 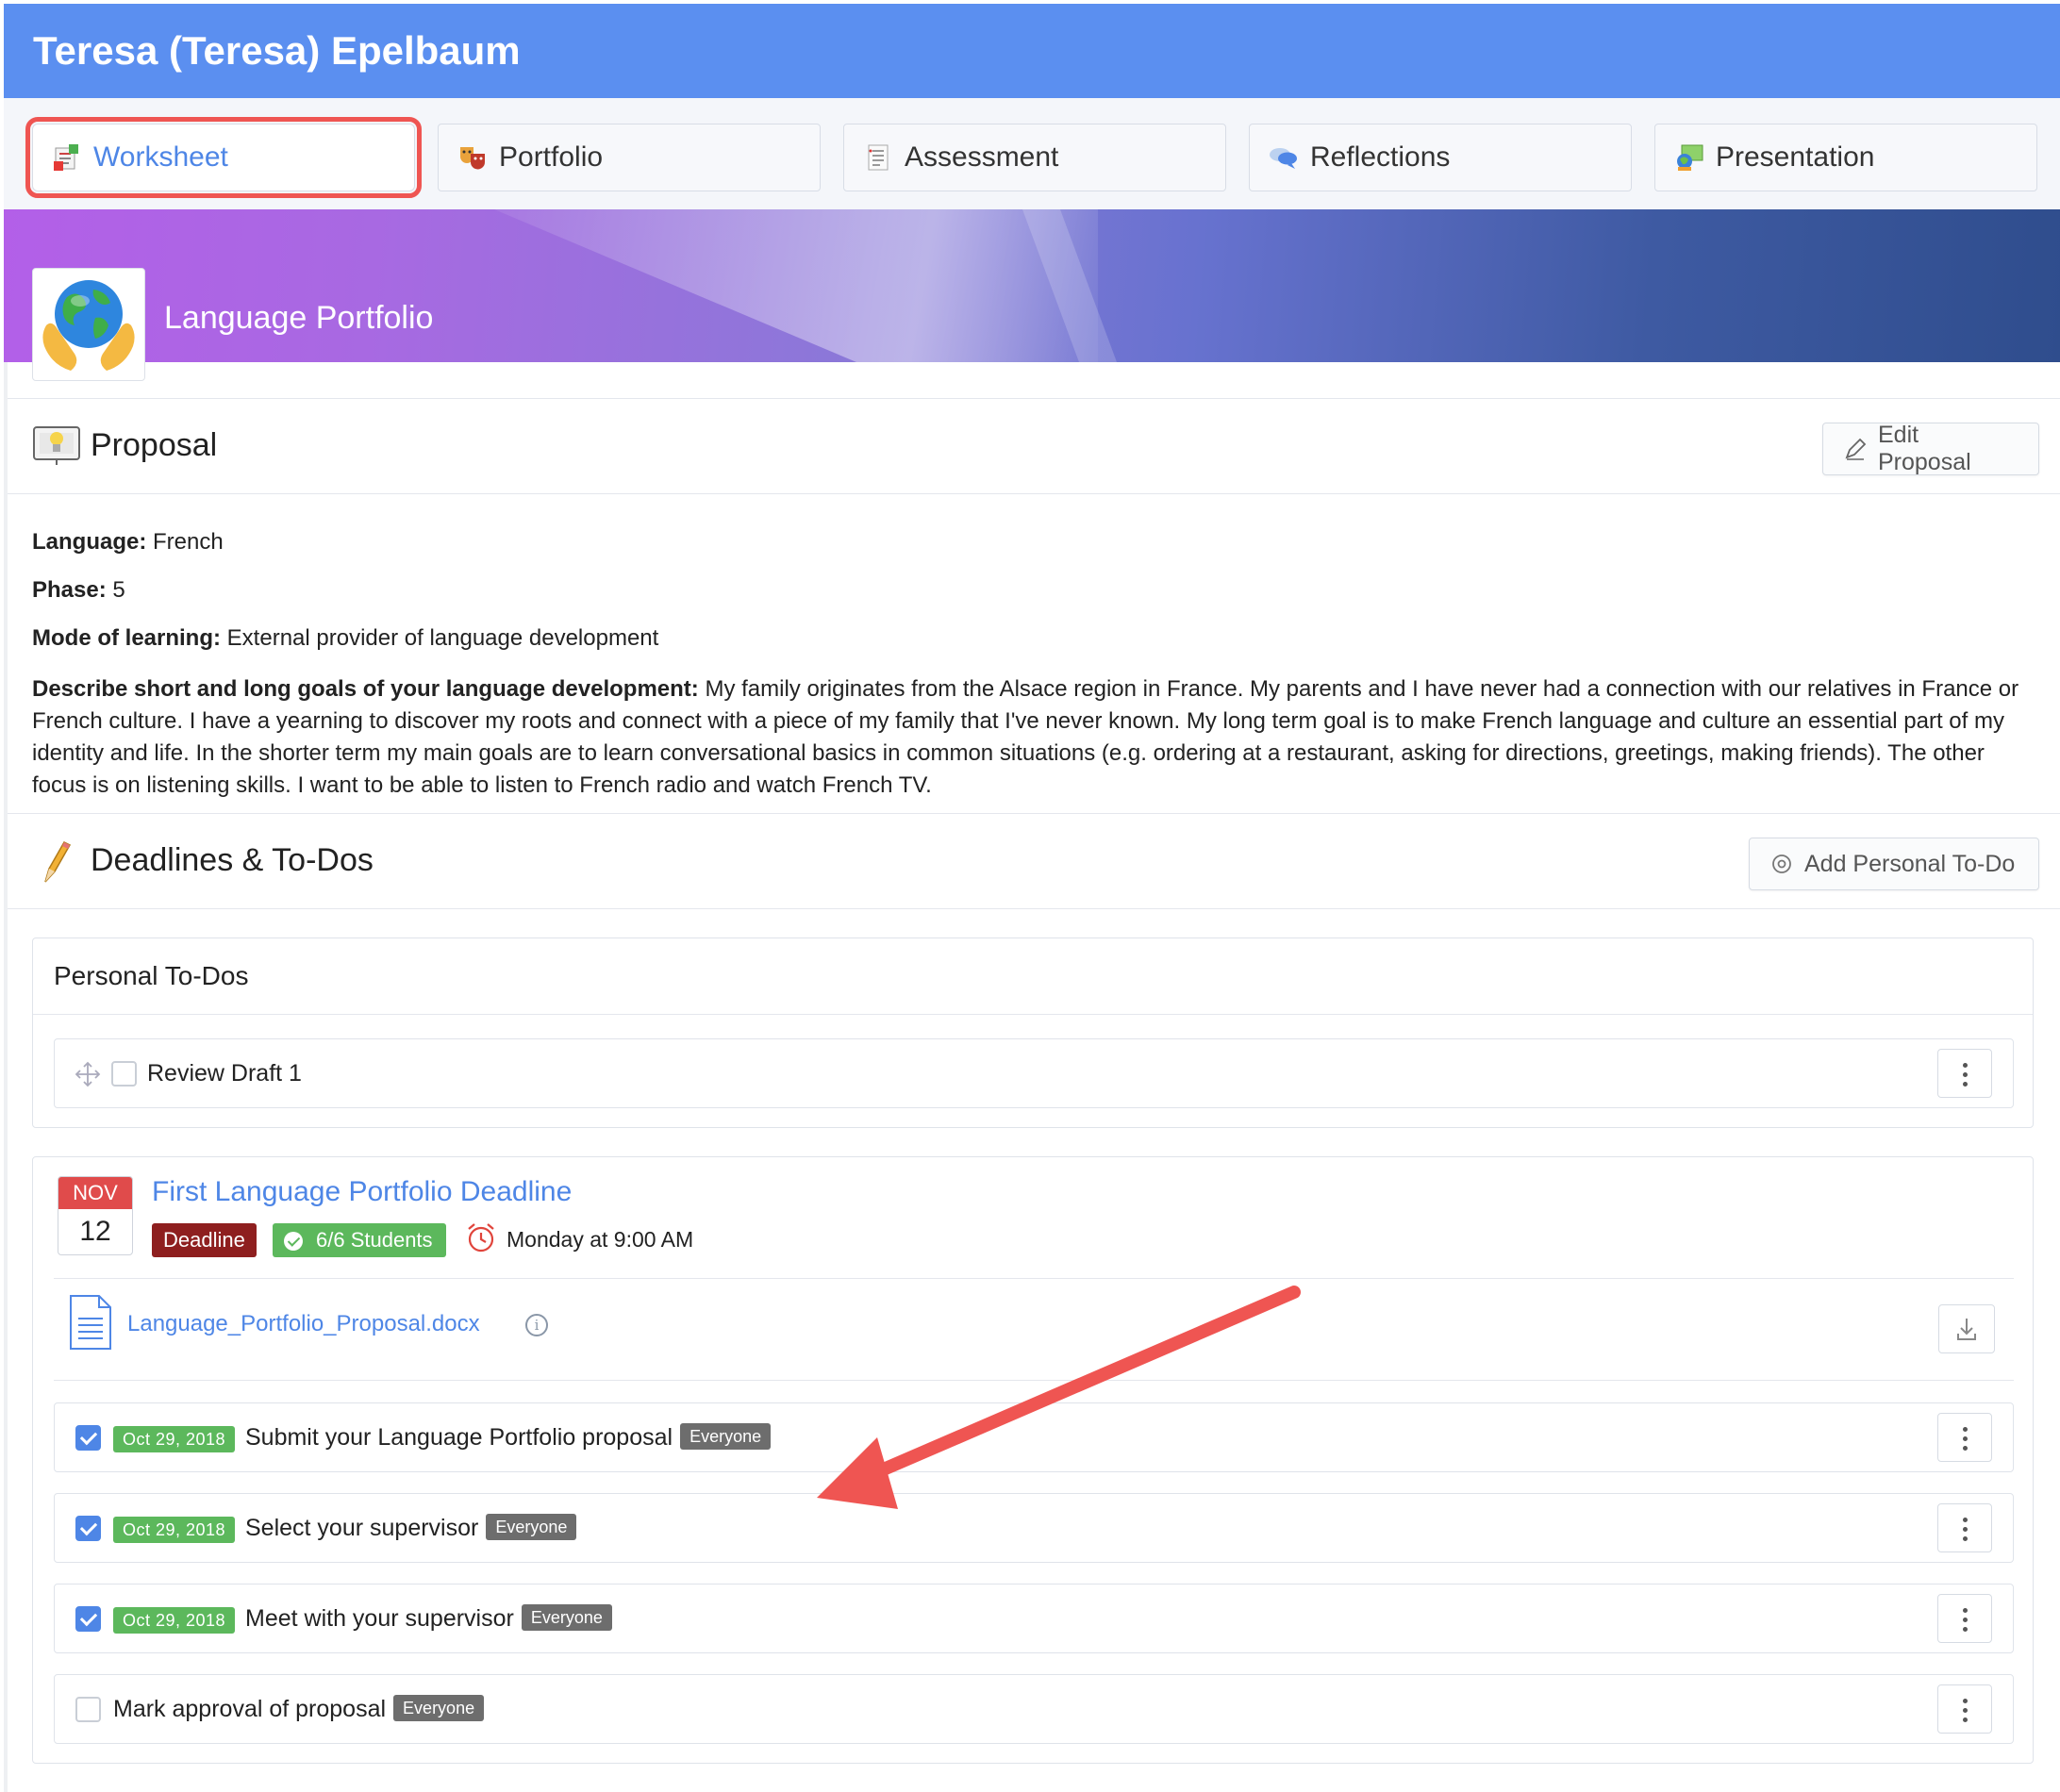 I want to click on download-button, so click(x=1966, y=1328).